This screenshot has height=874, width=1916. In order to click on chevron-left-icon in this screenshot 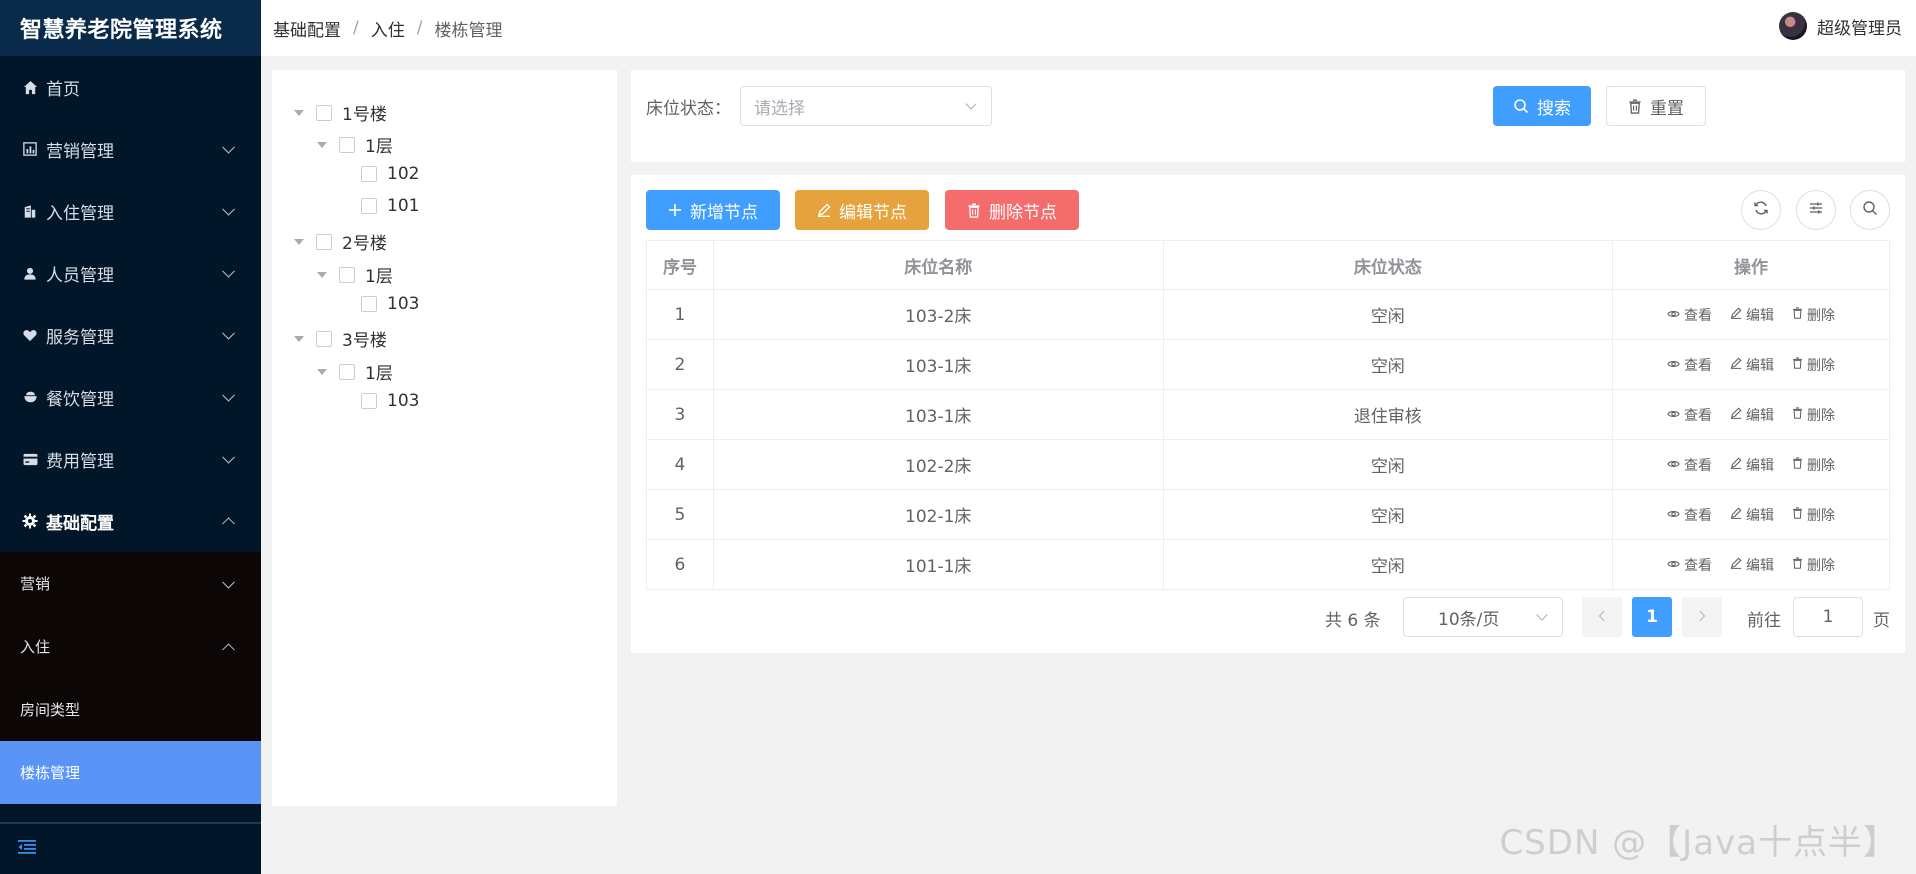, I will do `click(1602, 617)`.